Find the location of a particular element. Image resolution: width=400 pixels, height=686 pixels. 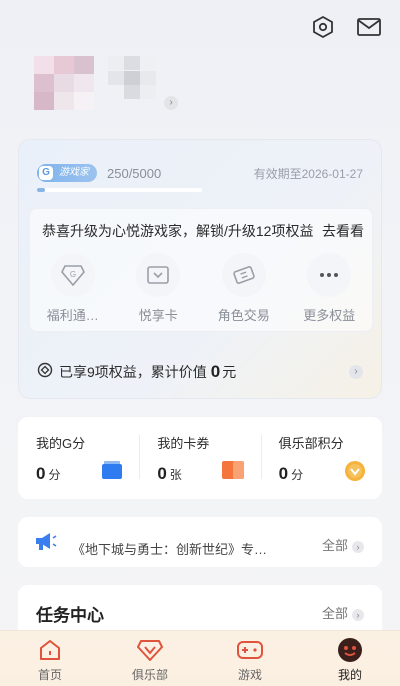

task-center-title: 任务中心 is located at coordinates (70, 615).